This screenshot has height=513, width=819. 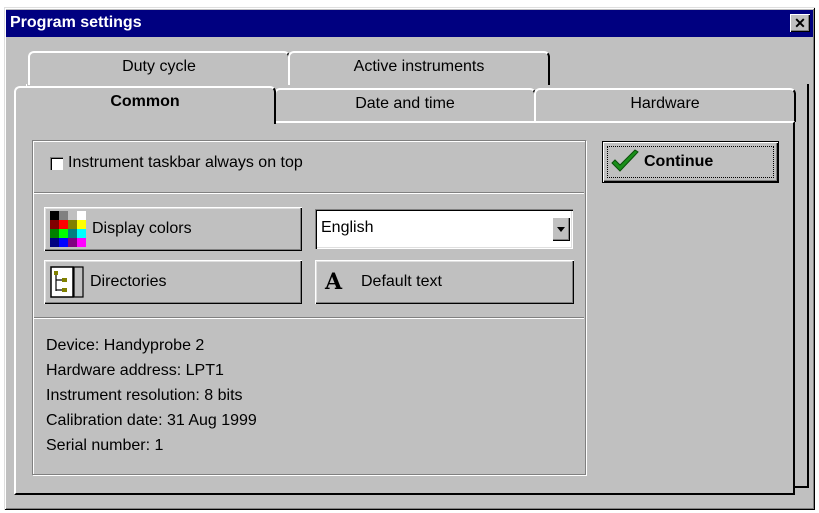 What do you see at coordinates (105, 445) in the screenshot?
I see `serial-number-info: Serial number: 1` at bounding box center [105, 445].